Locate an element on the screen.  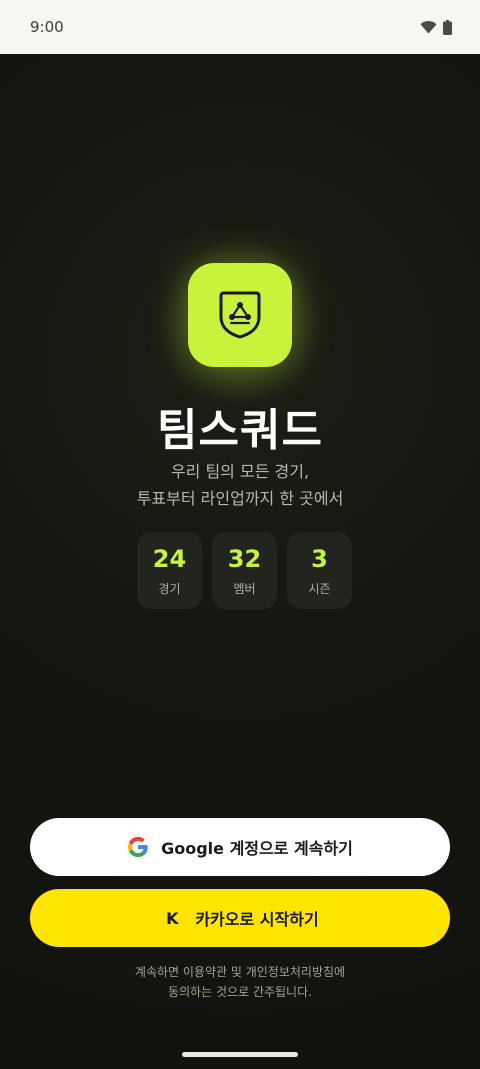
status-time: 9:00 is located at coordinates (47, 27).